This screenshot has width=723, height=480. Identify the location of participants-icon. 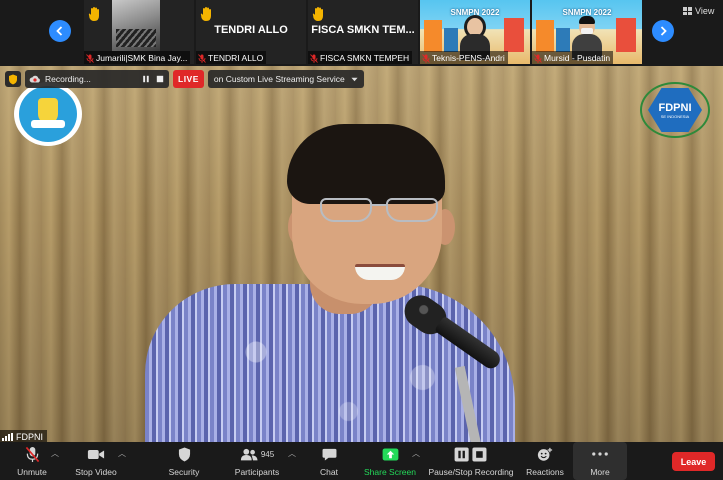
(249, 454).